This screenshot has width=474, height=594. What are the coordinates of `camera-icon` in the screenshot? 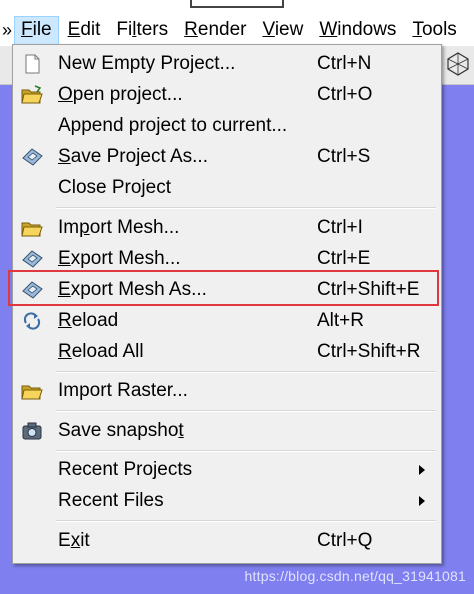 It's located at (32, 431).